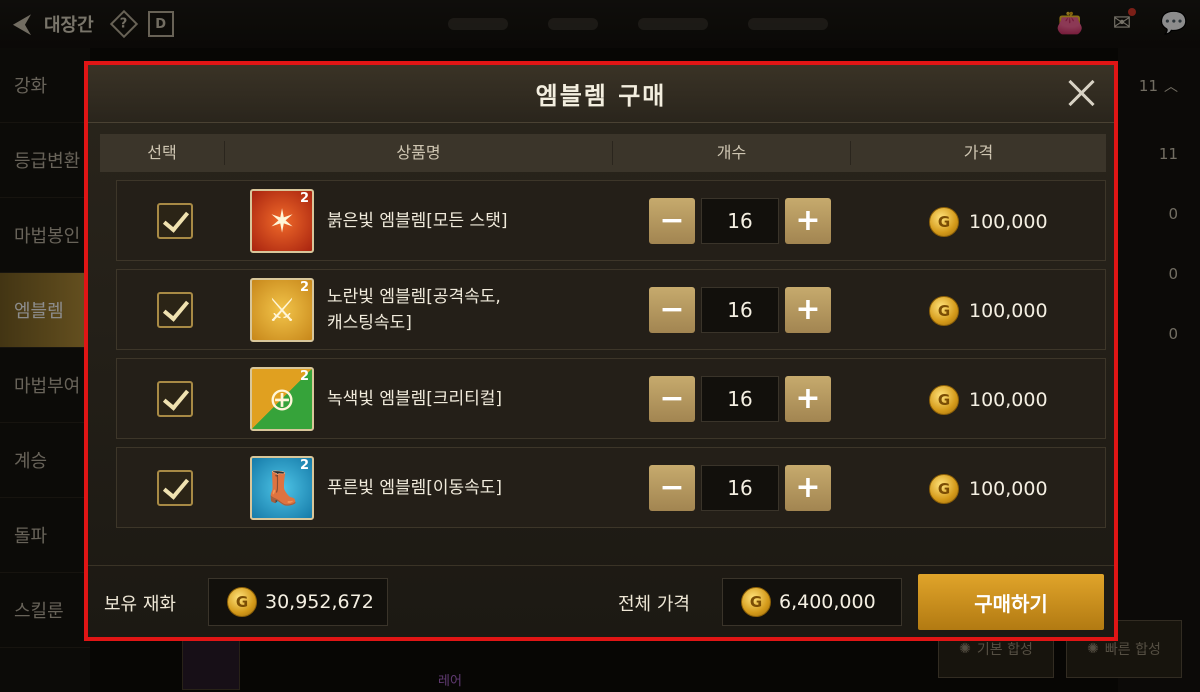  What do you see at coordinates (827, 602) in the screenshot?
I see `total-price-value: 6,400,000` at bounding box center [827, 602].